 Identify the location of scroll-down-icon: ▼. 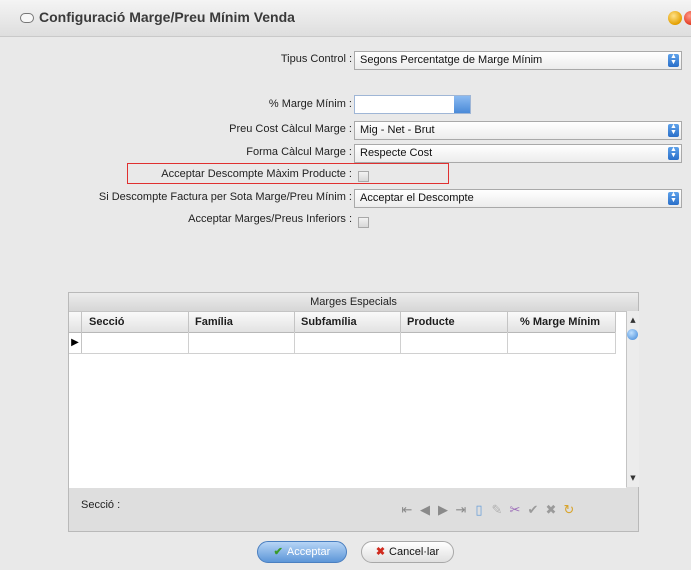
(633, 478).